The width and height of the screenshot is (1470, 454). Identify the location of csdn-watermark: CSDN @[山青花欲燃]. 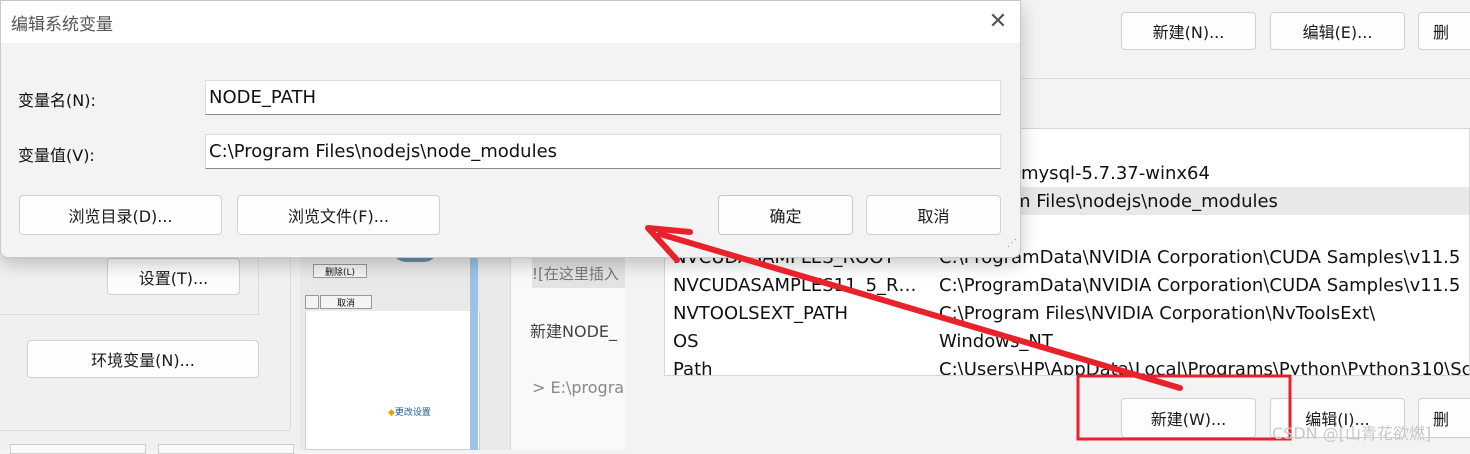
(1352, 433).